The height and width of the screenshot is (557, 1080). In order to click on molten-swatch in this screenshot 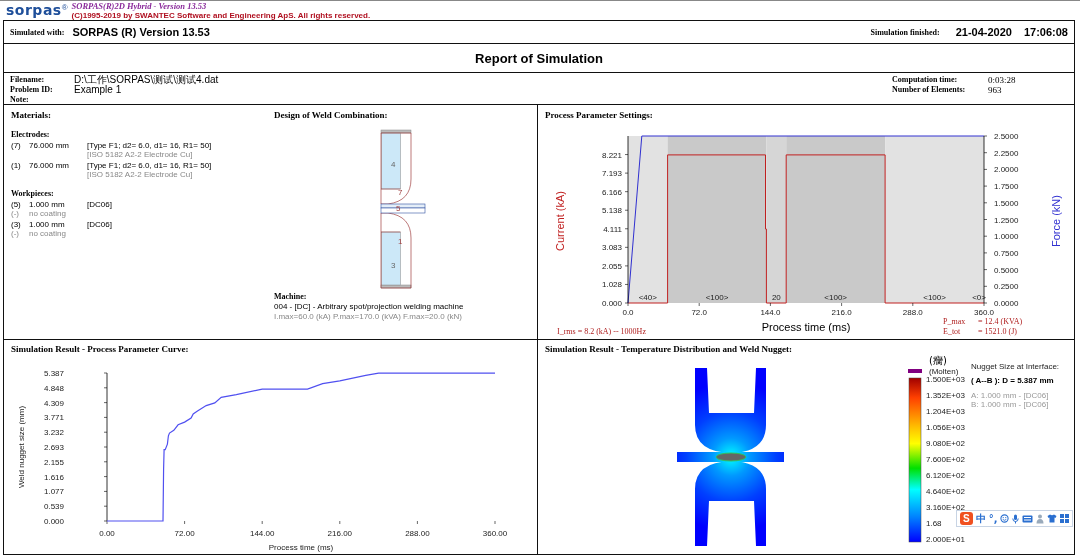, I will do `click(915, 371)`.